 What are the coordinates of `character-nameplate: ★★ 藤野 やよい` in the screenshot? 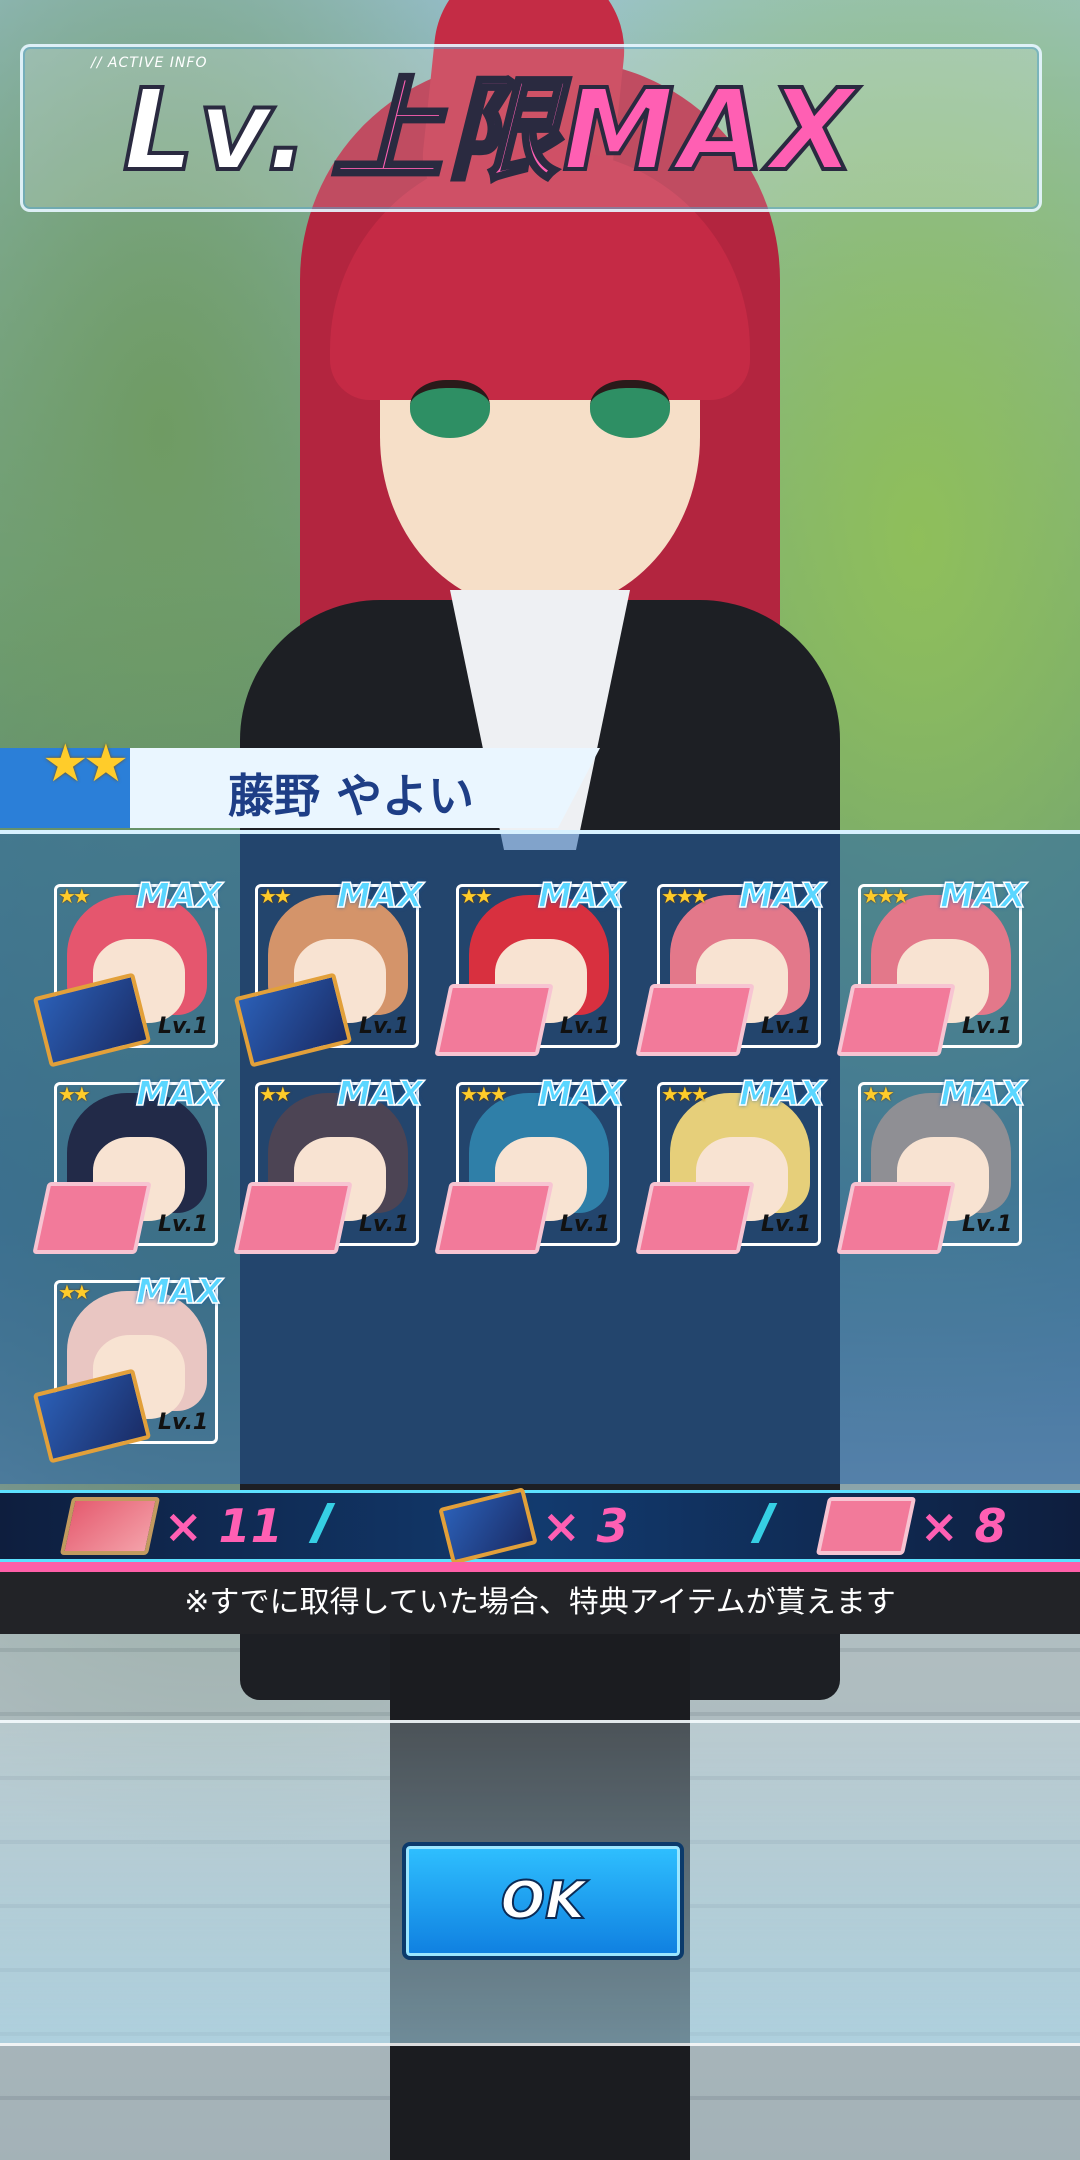 It's located at (310, 781).